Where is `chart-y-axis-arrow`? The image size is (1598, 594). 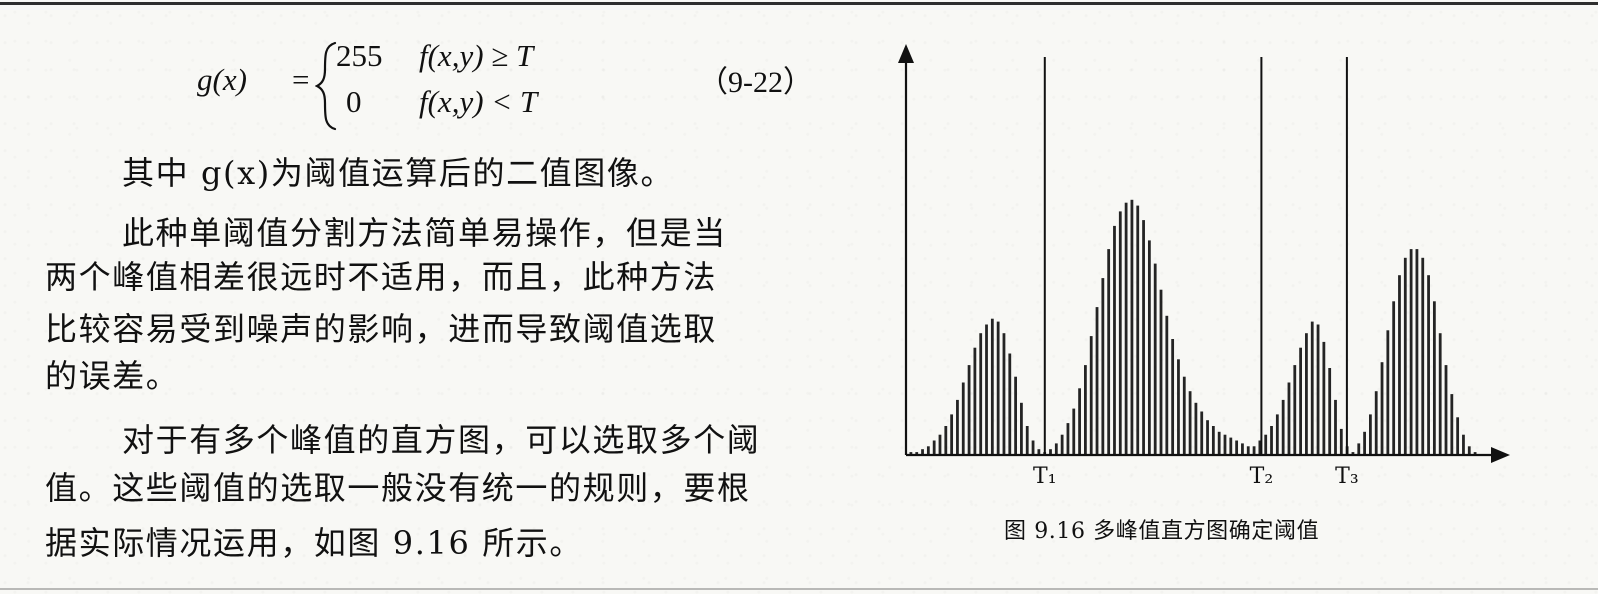 chart-y-axis-arrow is located at coordinates (906, 53).